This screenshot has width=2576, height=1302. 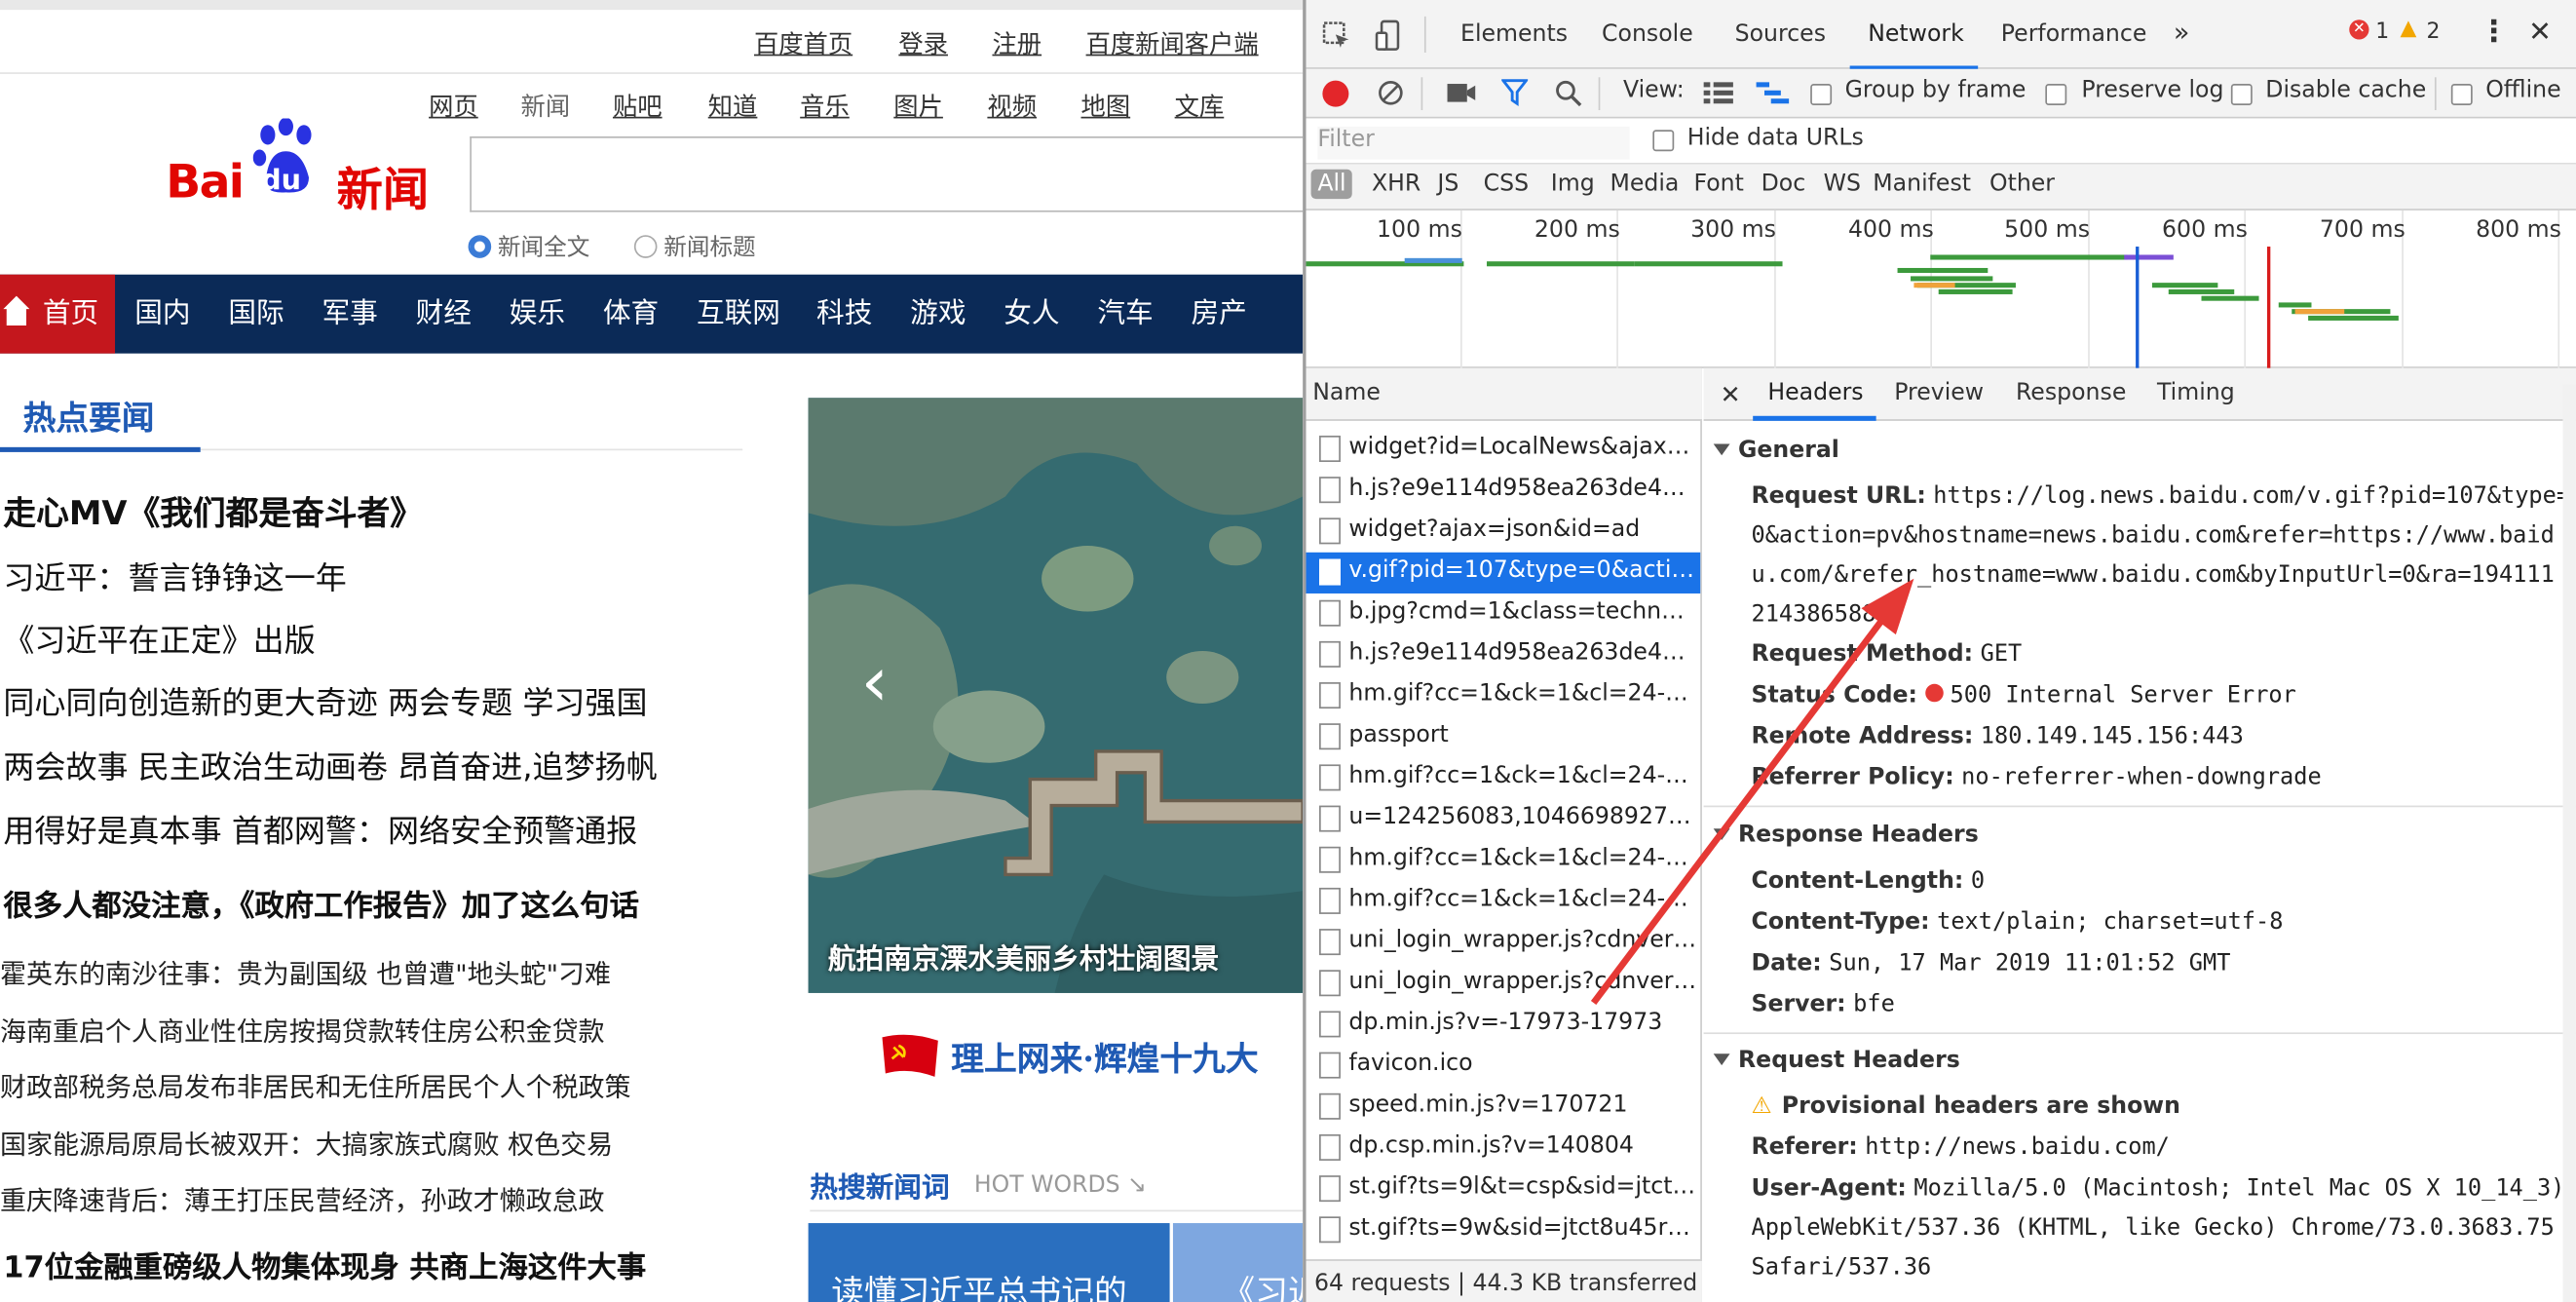 I want to click on kebab-menu-icon: ⋮, so click(x=2493, y=32).